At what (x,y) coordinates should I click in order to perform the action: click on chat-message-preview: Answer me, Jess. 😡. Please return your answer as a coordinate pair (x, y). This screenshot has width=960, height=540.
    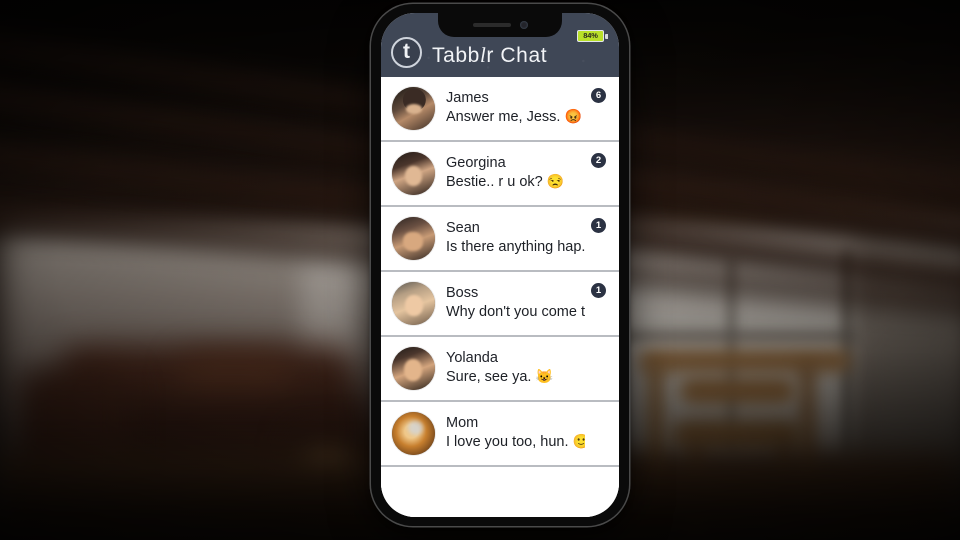
    Looking at the image, I should click on (515, 117).